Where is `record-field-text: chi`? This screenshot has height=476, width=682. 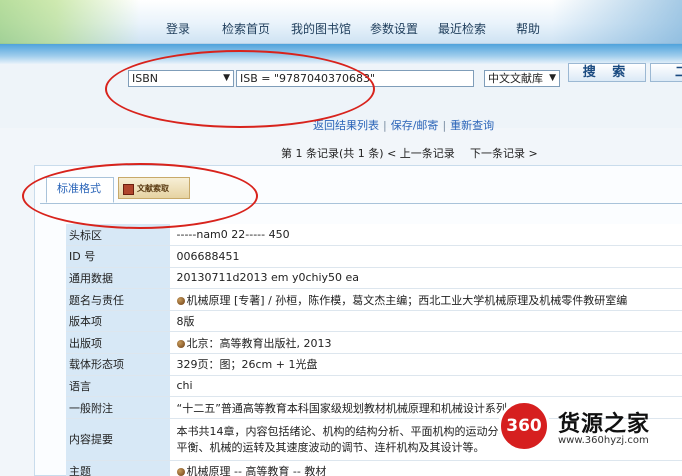 record-field-text: chi is located at coordinates (184, 386).